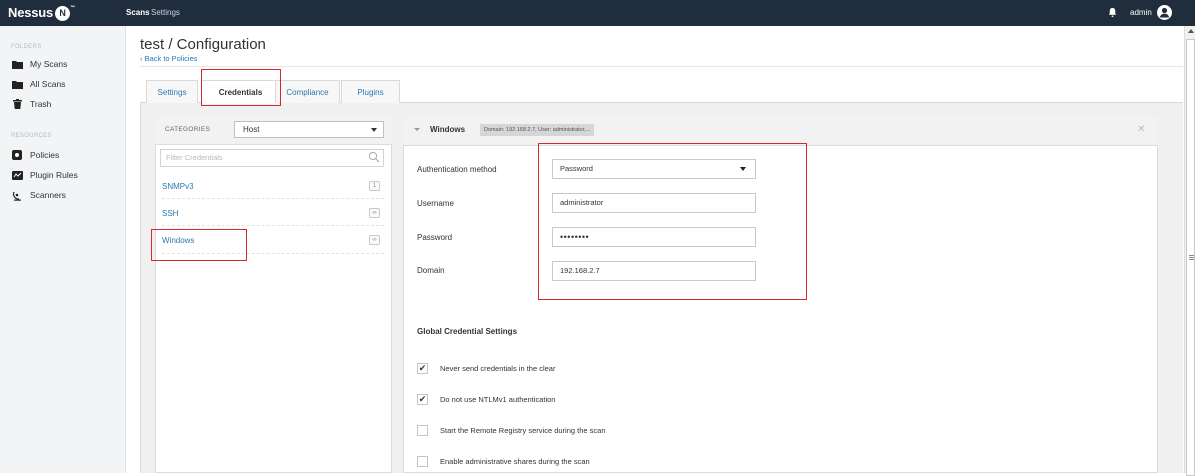  I want to click on page-scrollbar, so click(1189, 251).